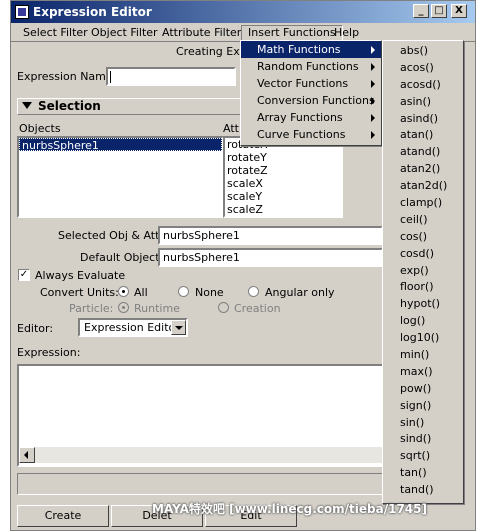 This screenshot has height=531, width=486. I want to click on convert-none-radio, so click(183, 291).